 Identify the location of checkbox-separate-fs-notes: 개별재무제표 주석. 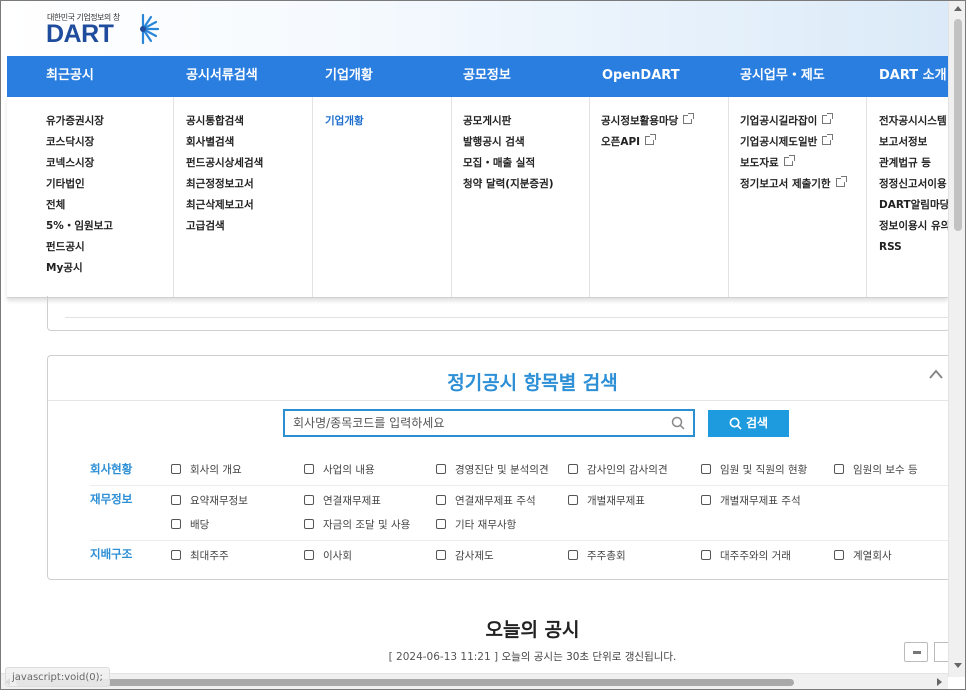
(751, 500).